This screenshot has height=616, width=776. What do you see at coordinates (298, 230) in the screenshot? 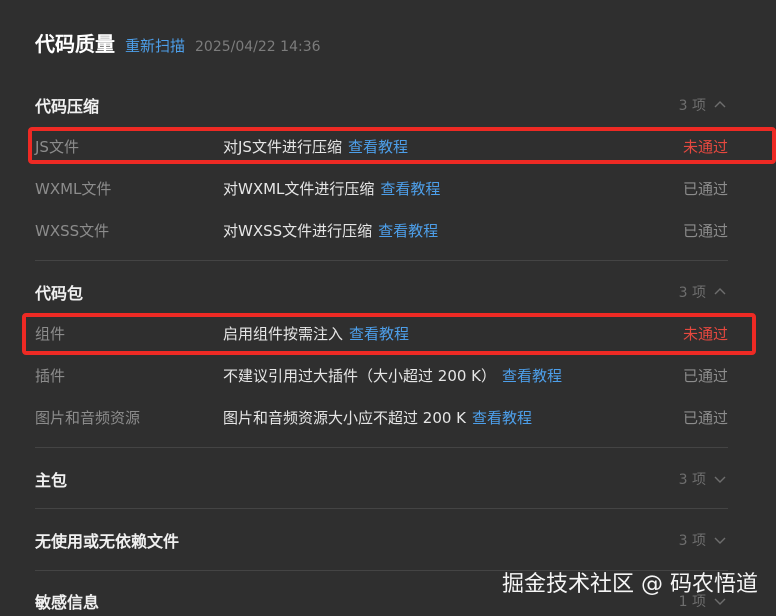
I see `check-description-text: 对WXSS文件进行压缩` at bounding box center [298, 230].